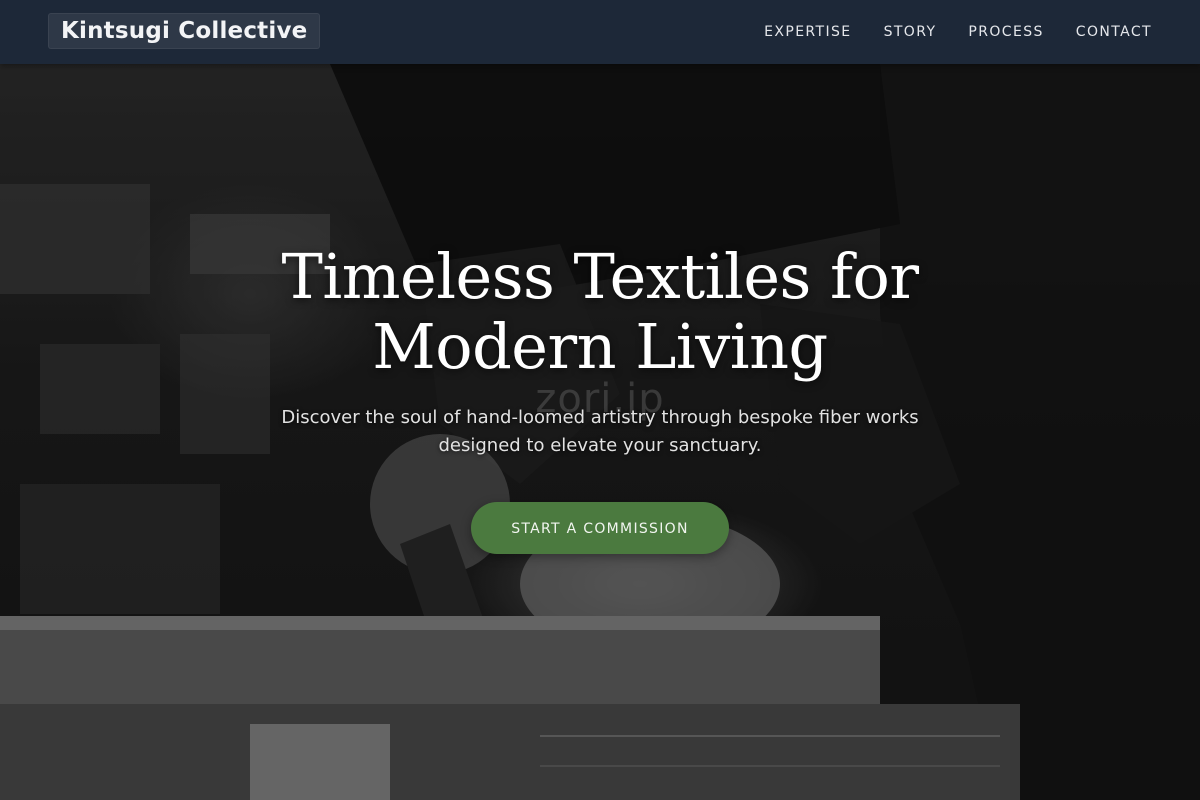 The height and width of the screenshot is (800, 1200). I want to click on hero-title: Timeless Textiles for Modern Living, so click(600, 312).